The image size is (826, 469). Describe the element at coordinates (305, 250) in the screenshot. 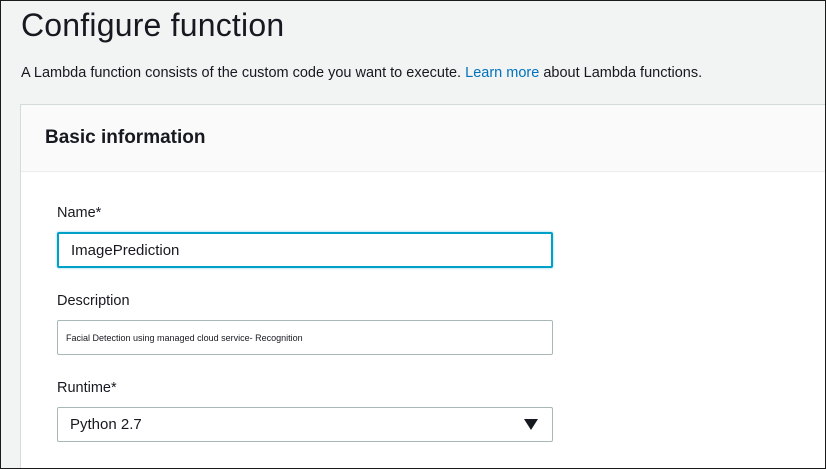

I see `name-input: ImagePrediction` at that location.